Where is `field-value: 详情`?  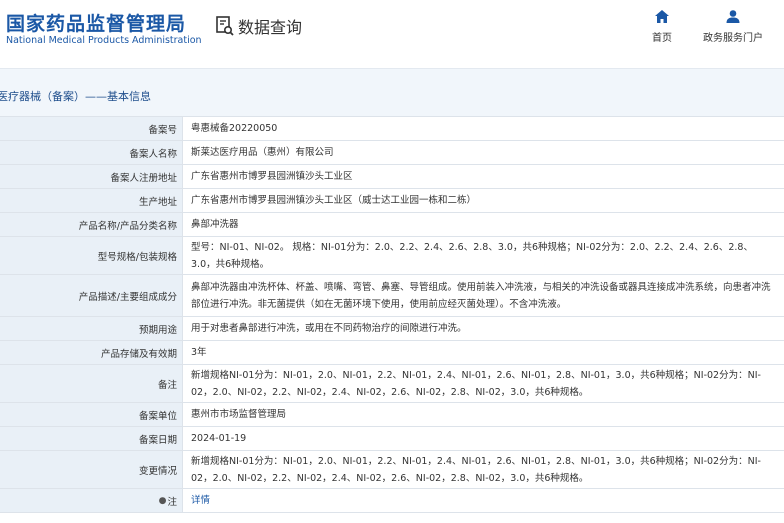 field-value: 详情 is located at coordinates (483, 500).